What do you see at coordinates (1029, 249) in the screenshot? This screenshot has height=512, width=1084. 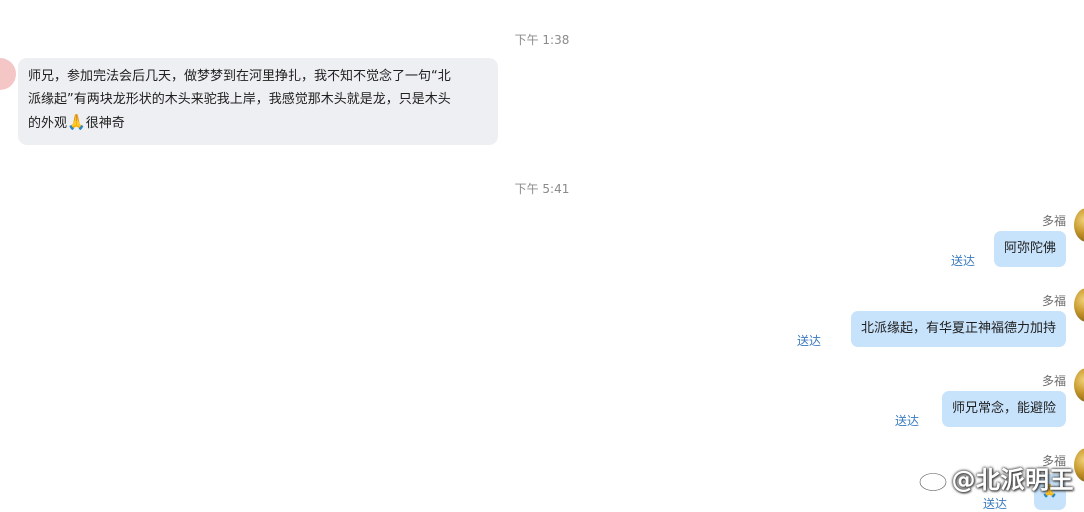 I see `outgoing-message-bubble: 阿弥陀佛` at bounding box center [1029, 249].